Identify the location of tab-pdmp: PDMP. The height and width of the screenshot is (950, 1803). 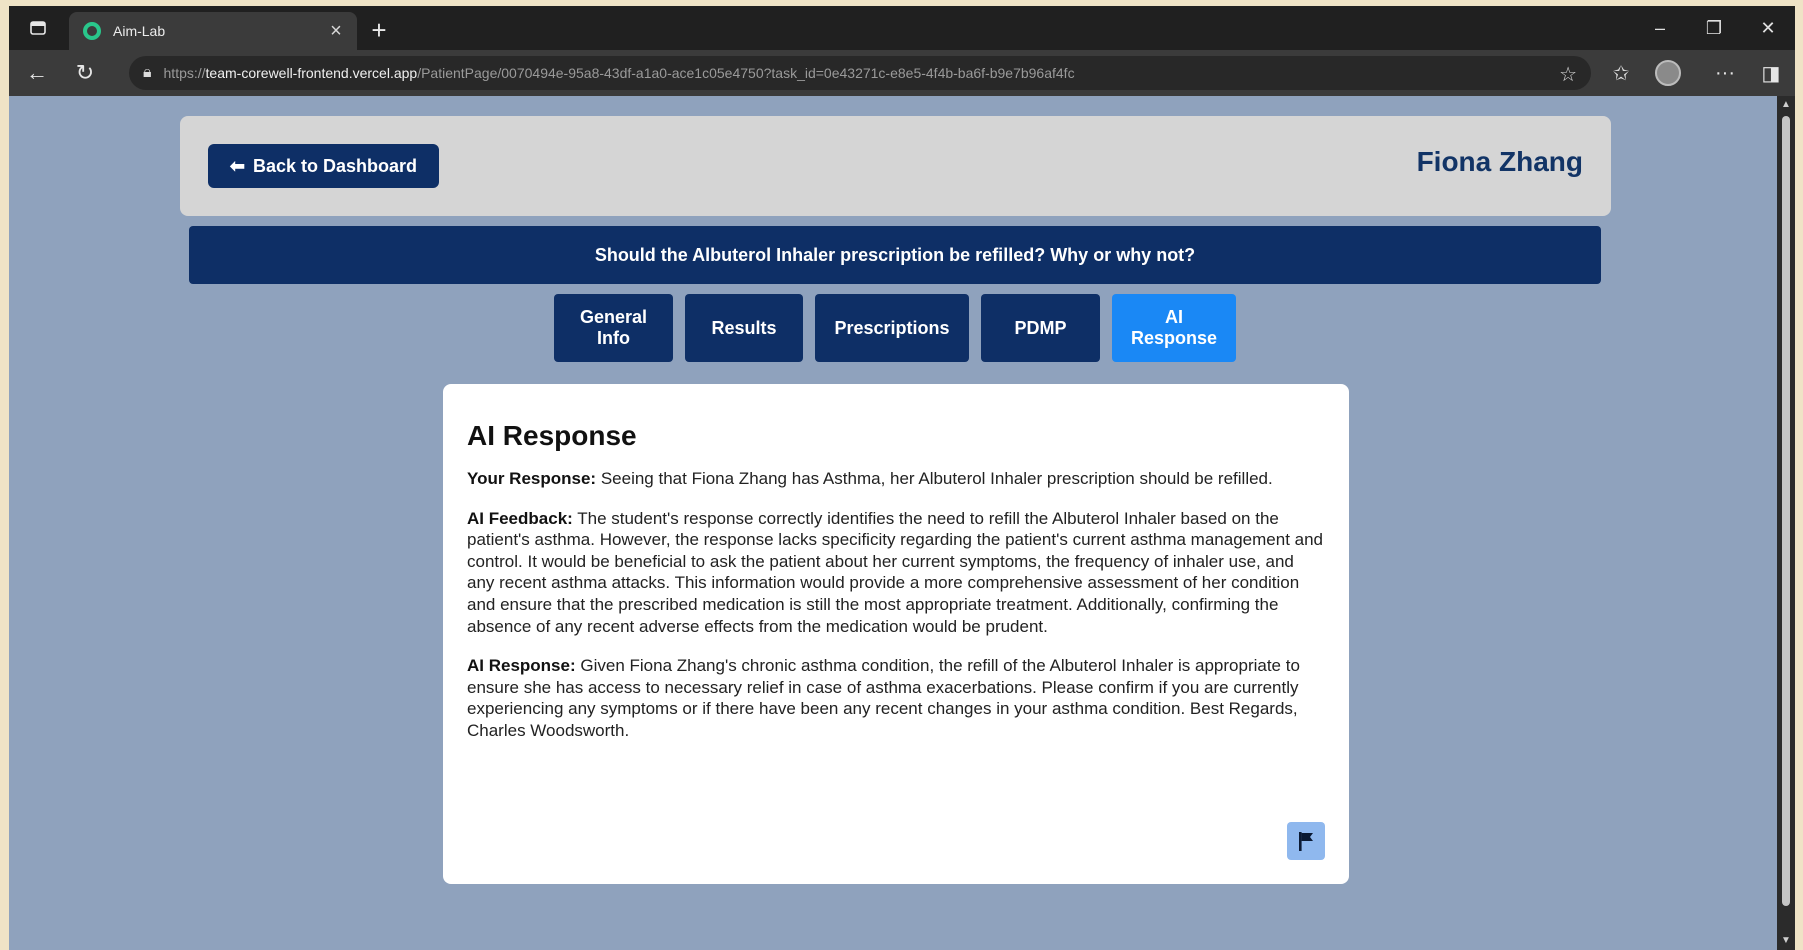
(1040, 328).